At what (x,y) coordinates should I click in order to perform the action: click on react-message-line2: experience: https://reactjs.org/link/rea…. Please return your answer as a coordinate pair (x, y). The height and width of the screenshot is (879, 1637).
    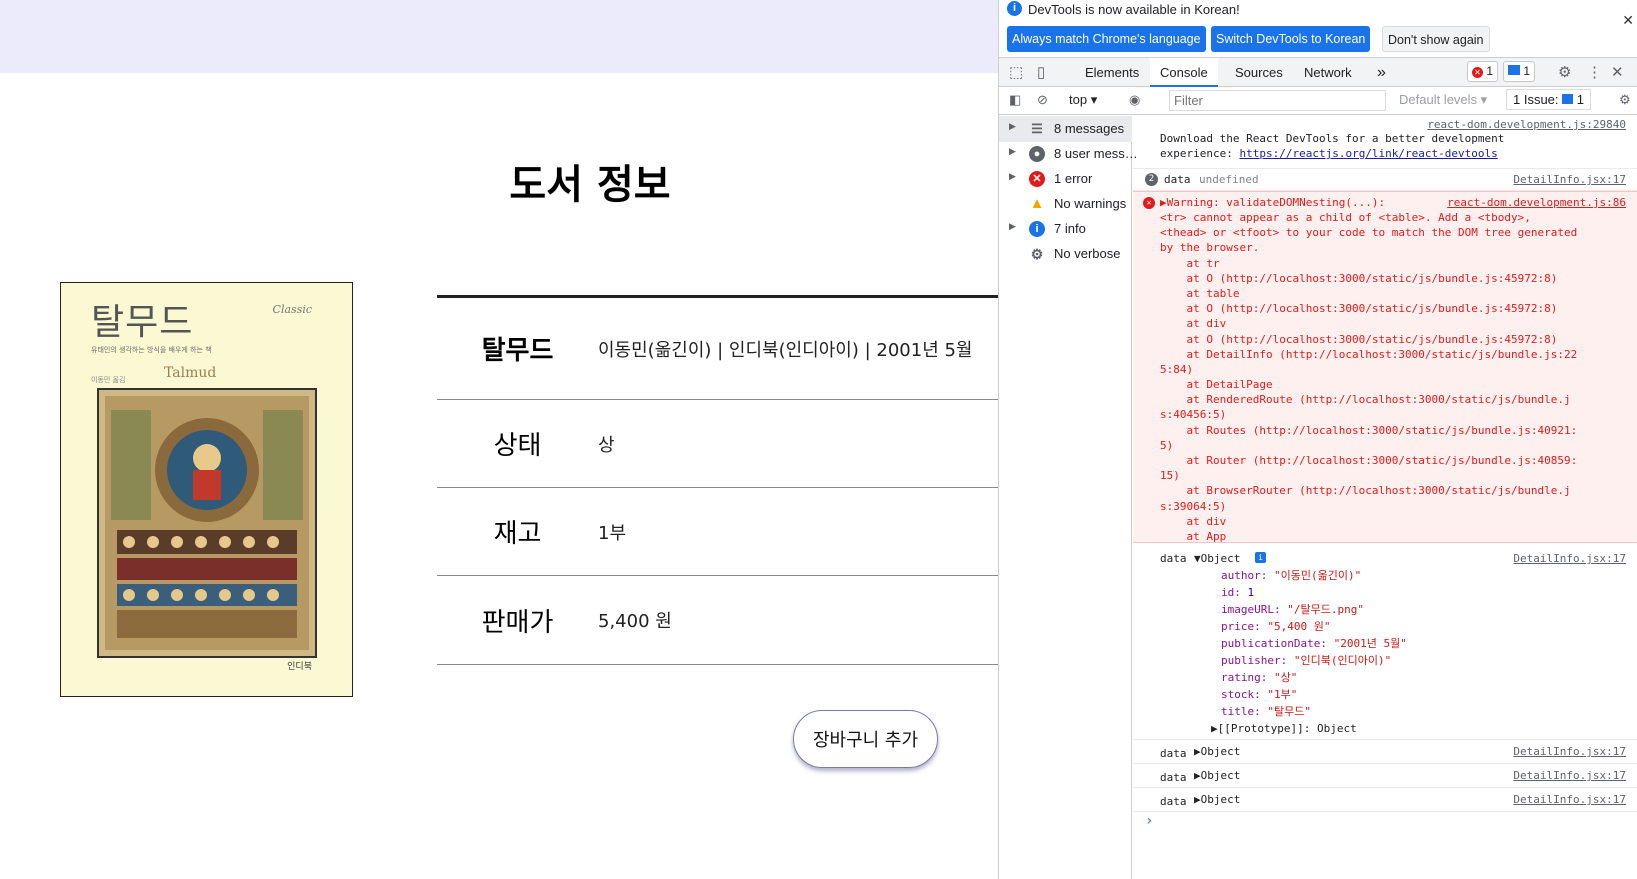
    Looking at the image, I should click on (1329, 154).